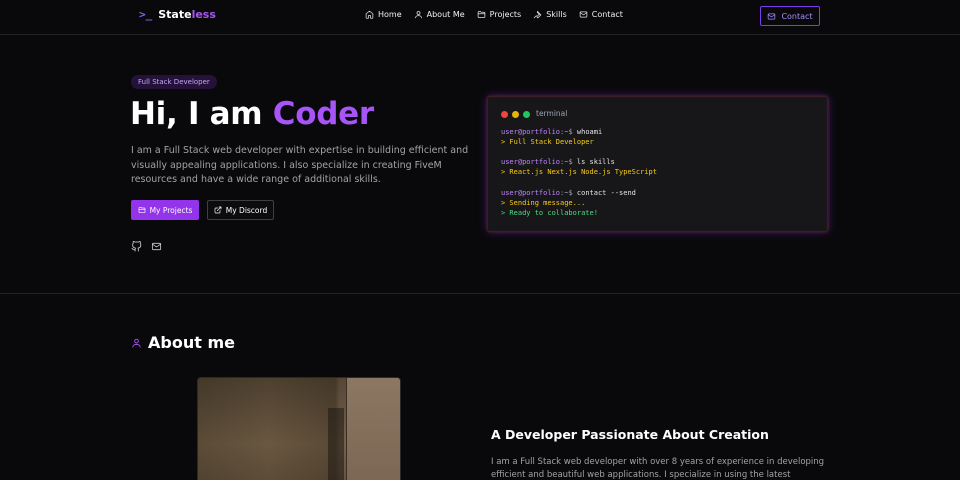  I want to click on profile-photo, so click(299, 428).